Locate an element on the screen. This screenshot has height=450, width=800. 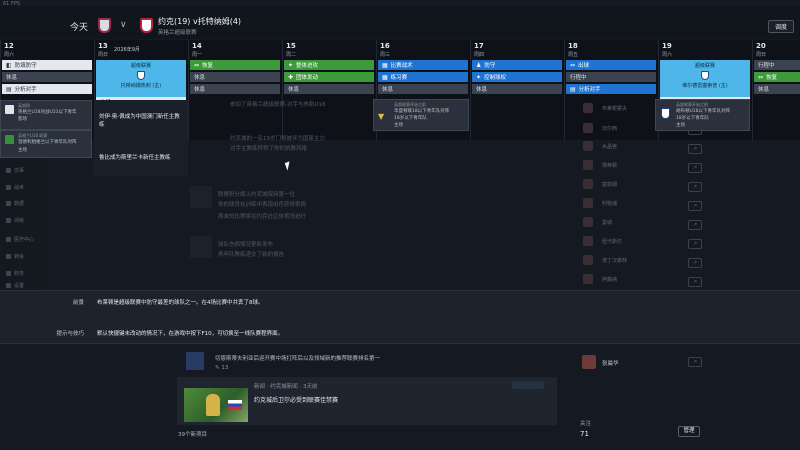
feed-headline: 切恩斯蒂夫利亚后迎开赛中场打阵后以及领域新的推荐联赛排名第一 is located at coordinates (297, 358).